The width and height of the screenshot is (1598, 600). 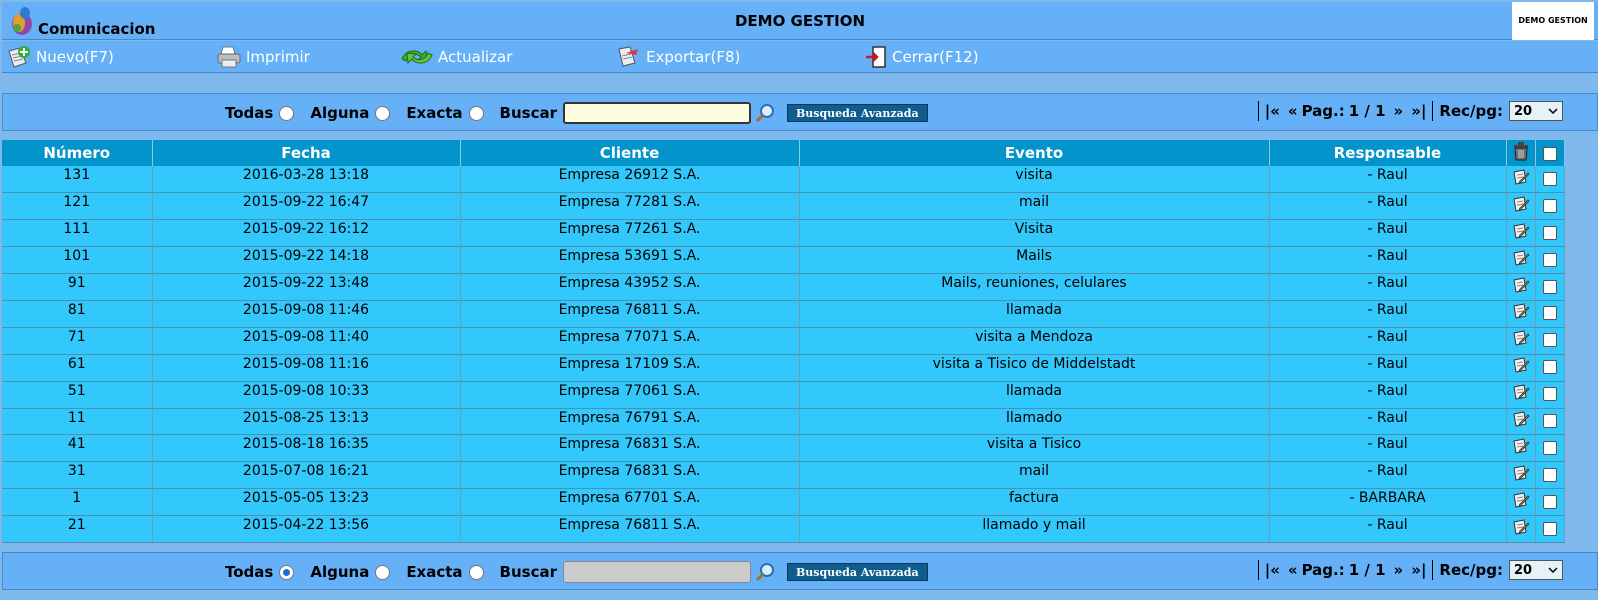 I want to click on actualizar-button: Actualizar, so click(x=456, y=57).